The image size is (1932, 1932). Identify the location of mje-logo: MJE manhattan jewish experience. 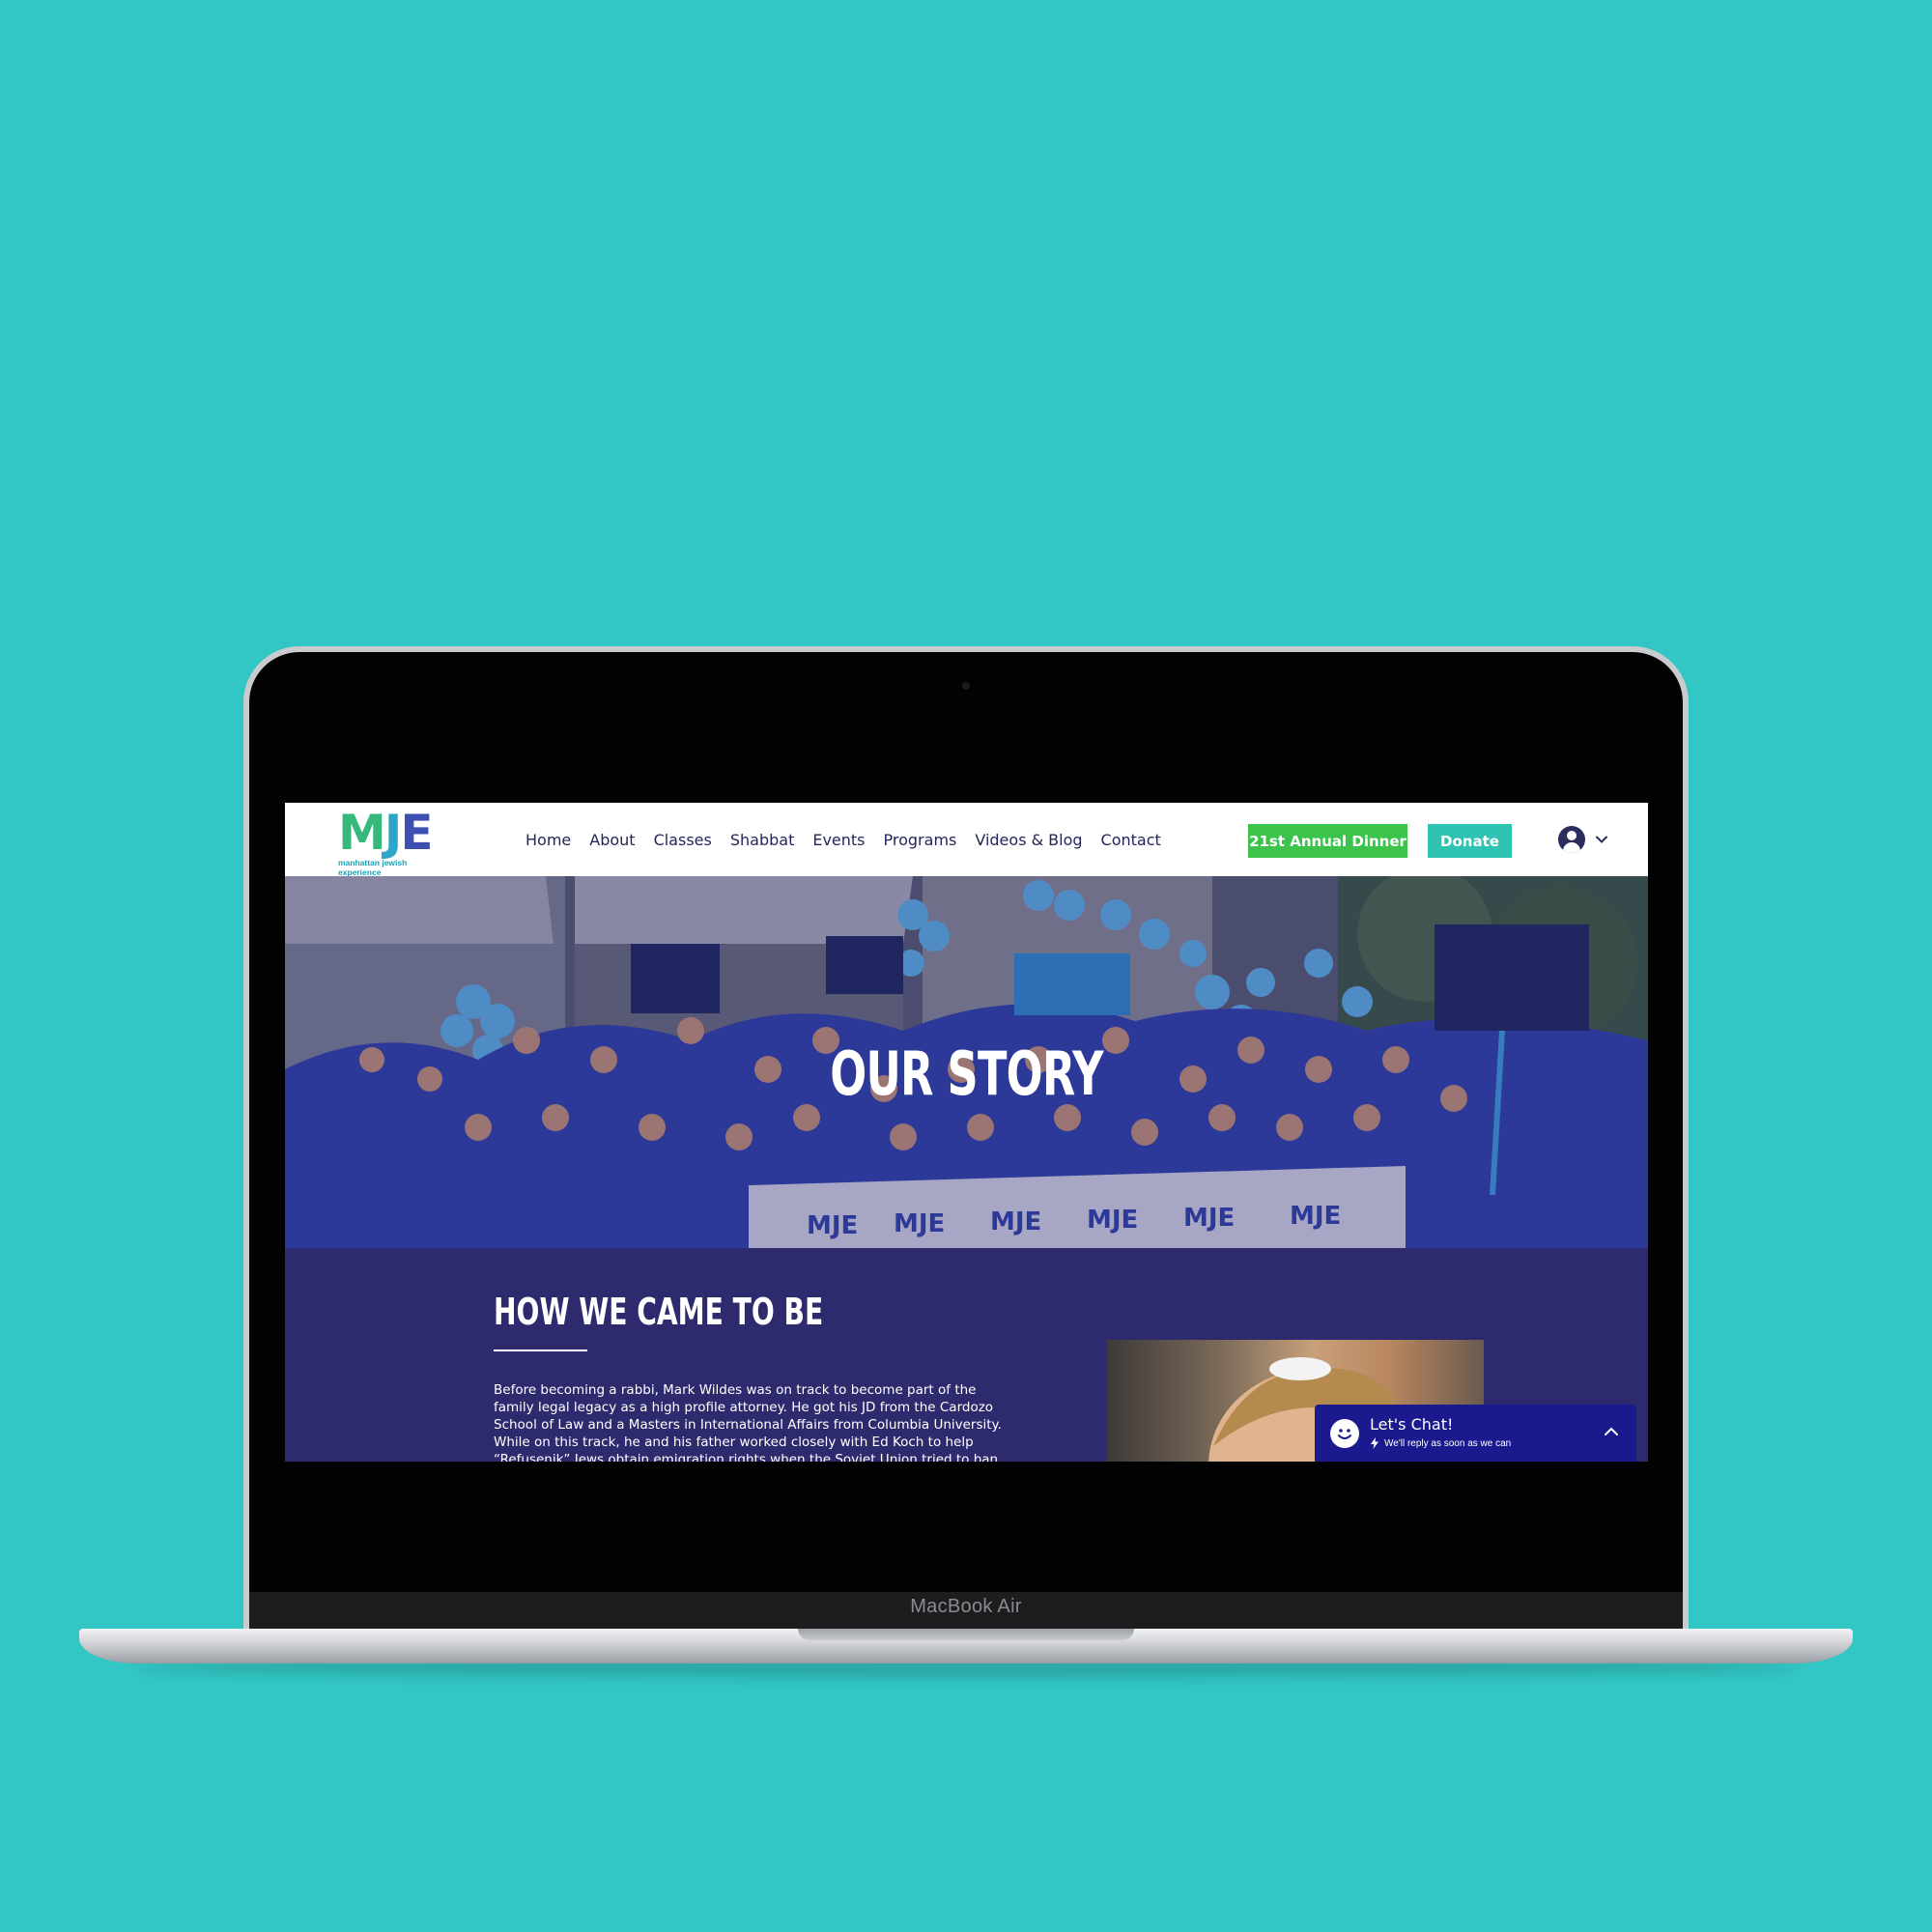
(392, 841).